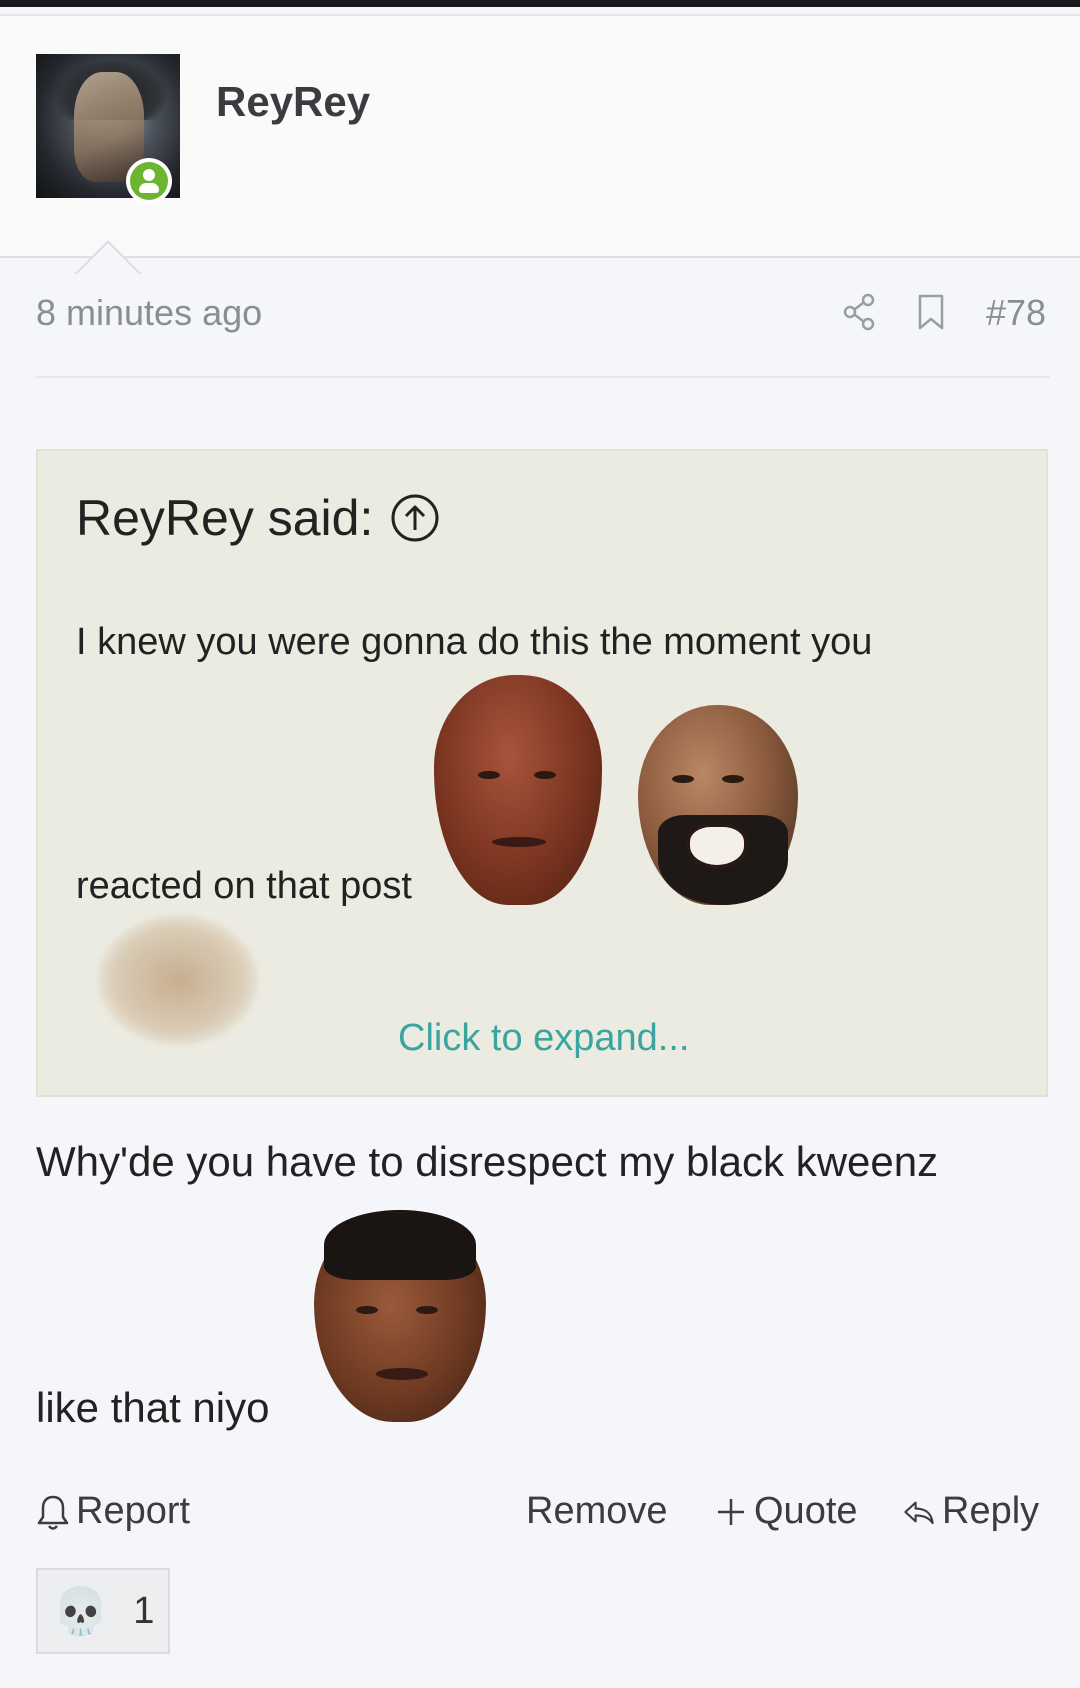 The image size is (1080, 1688). I want to click on username: ReyRey, so click(293, 102).